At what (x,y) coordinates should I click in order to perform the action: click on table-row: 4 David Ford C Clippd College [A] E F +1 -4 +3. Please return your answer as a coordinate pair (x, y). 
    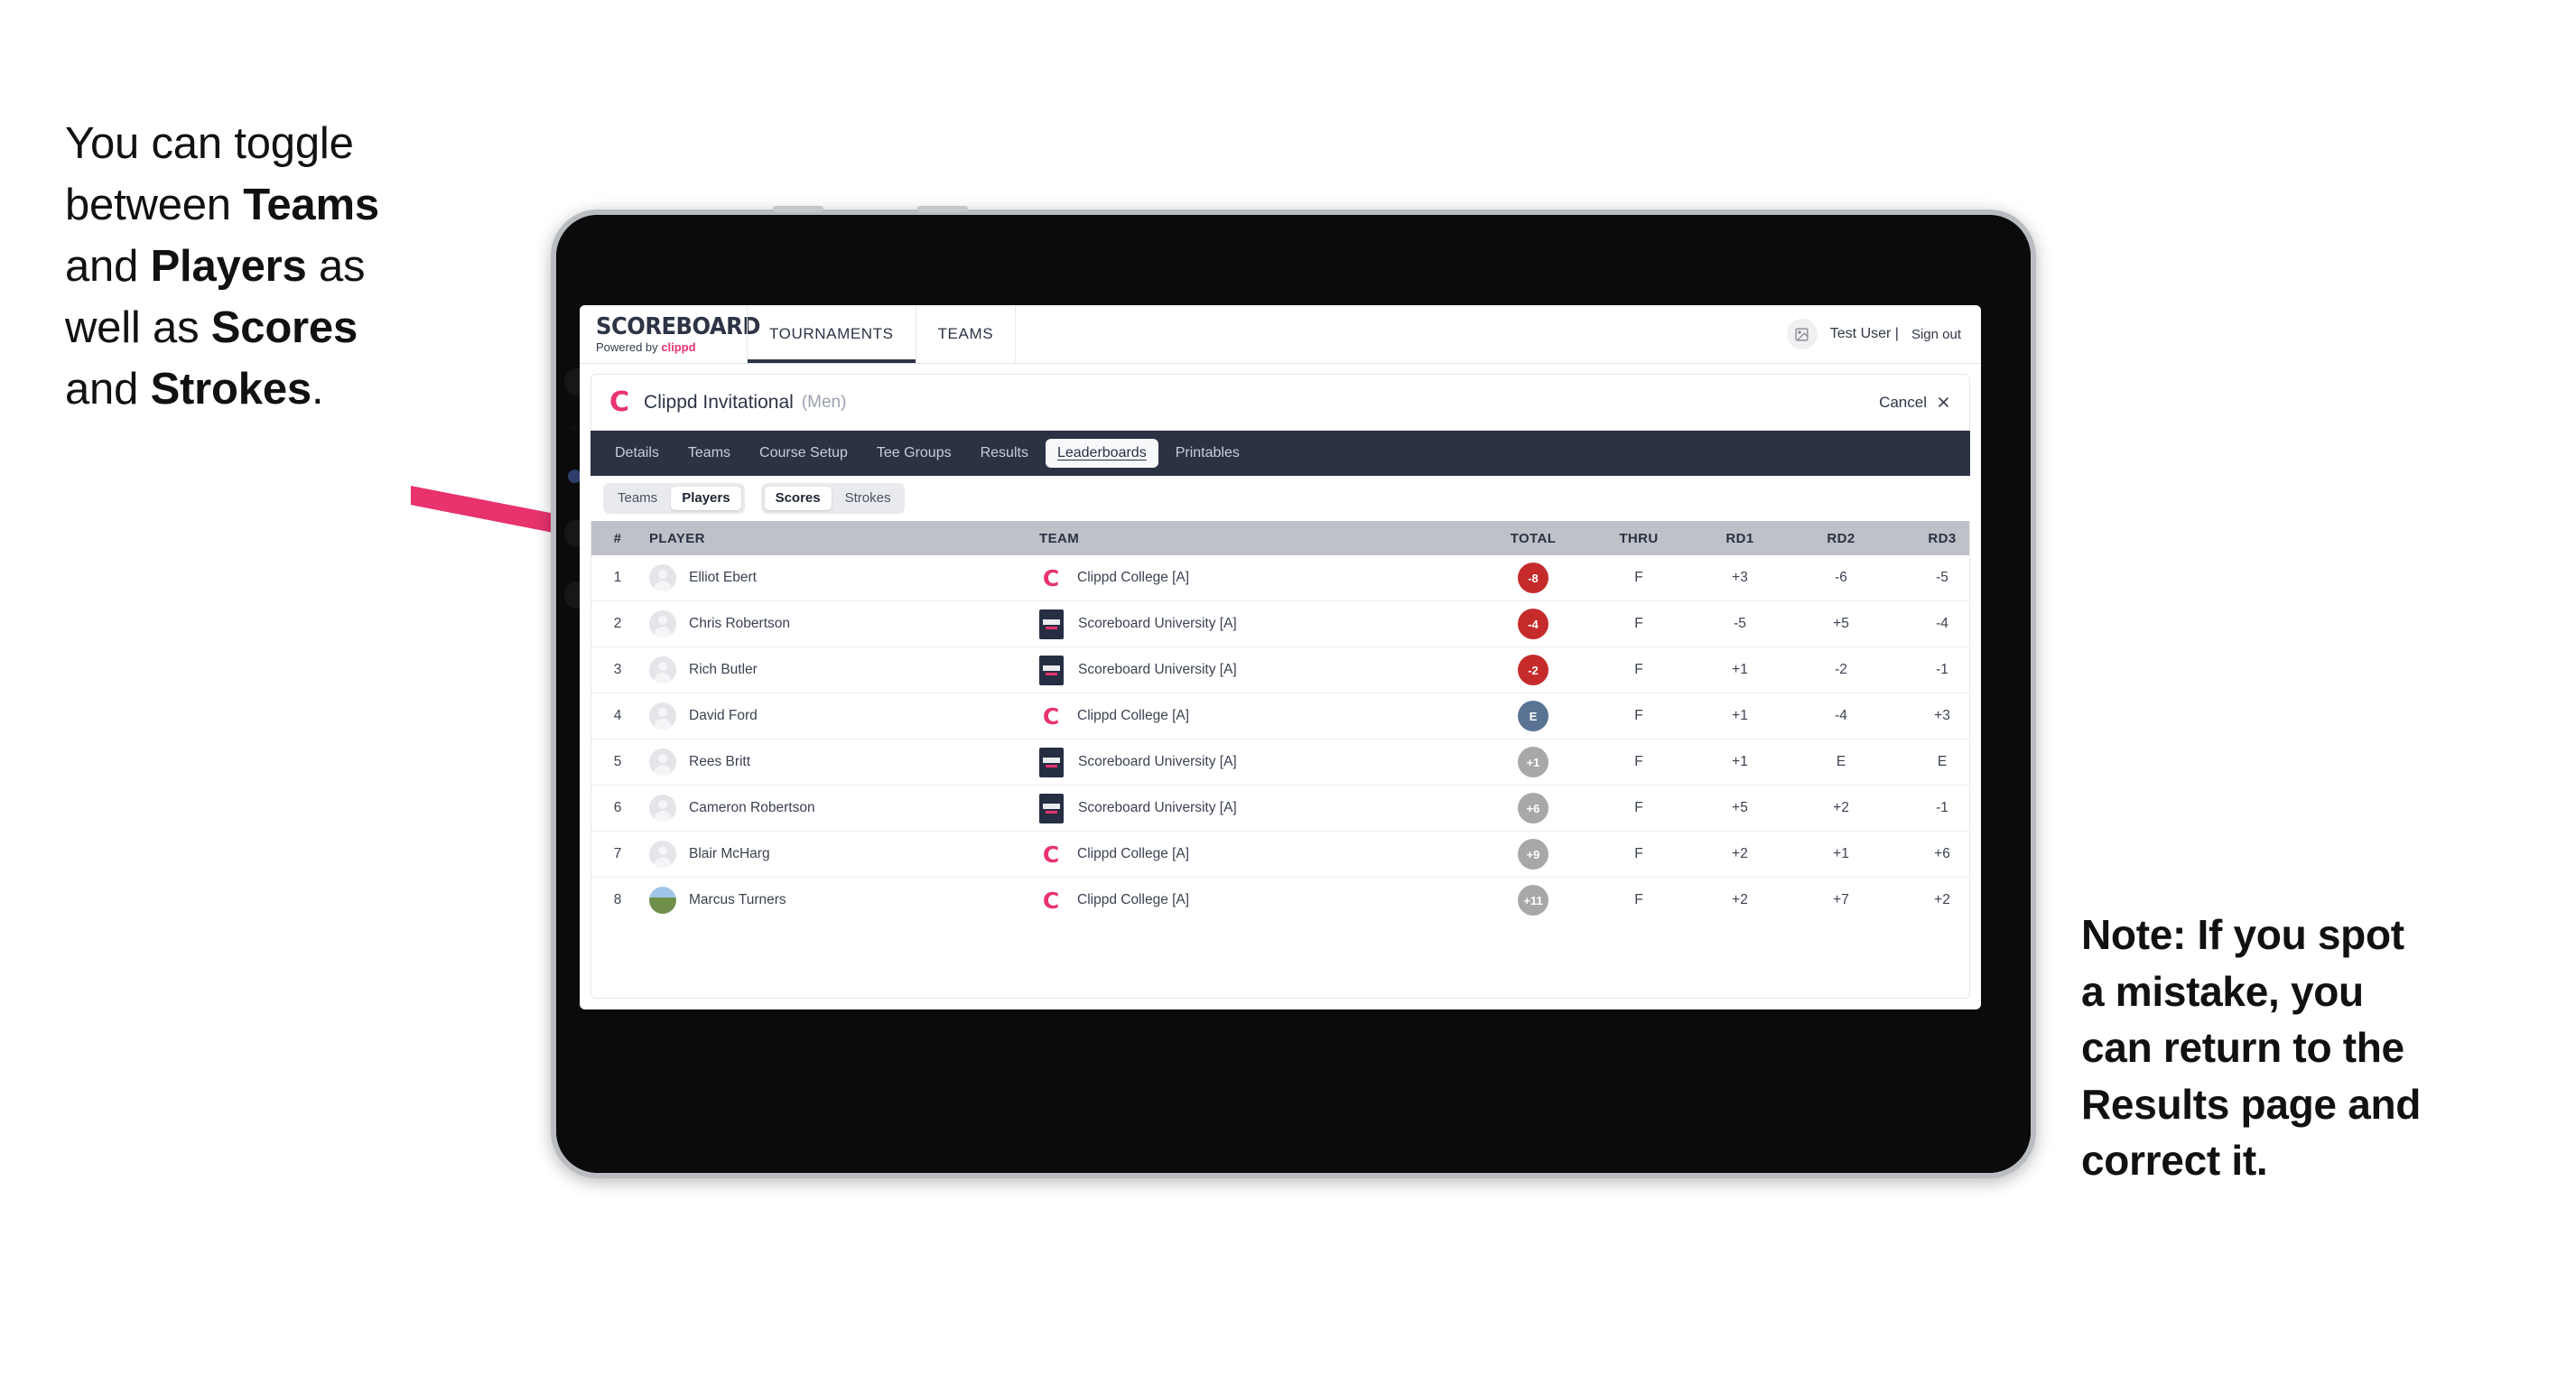
    Looking at the image, I should click on (1280, 716).